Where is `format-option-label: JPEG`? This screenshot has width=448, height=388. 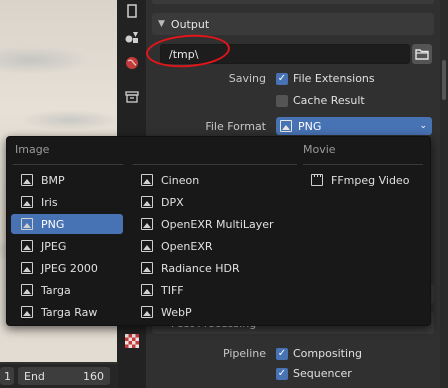
format-option-label: JPEG is located at coordinates (54, 246).